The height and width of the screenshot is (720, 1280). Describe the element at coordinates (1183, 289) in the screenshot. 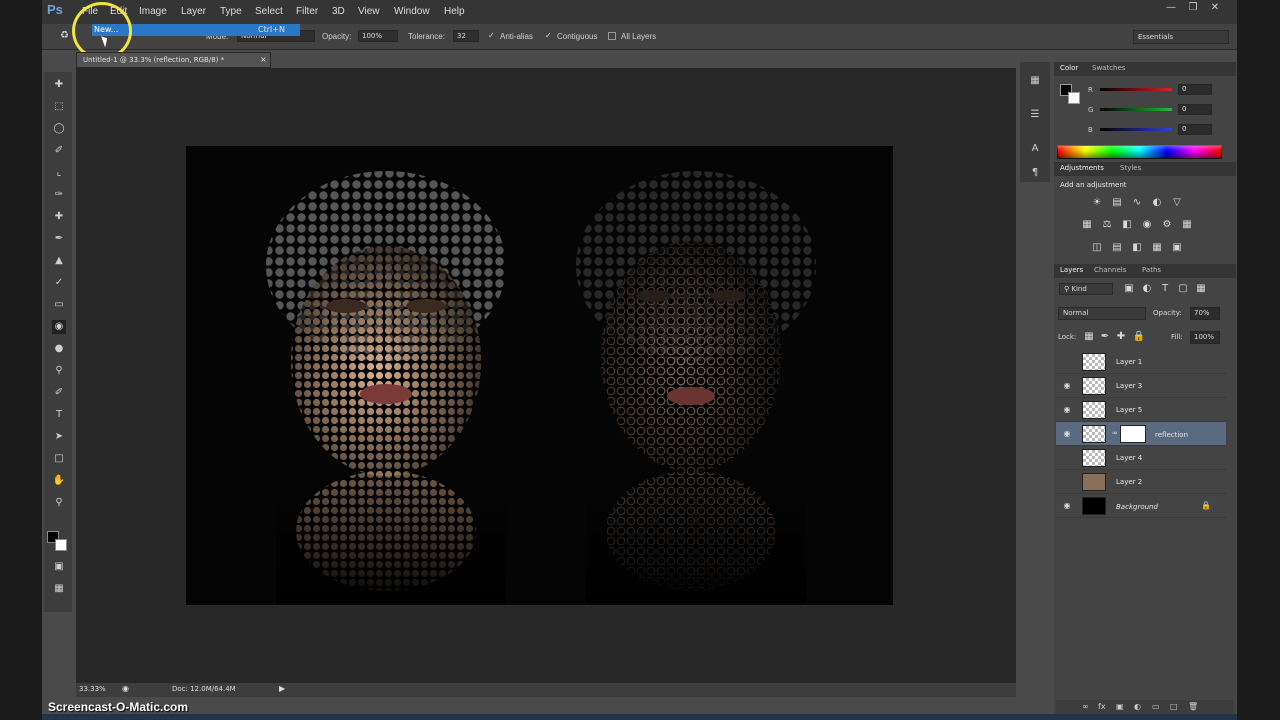

I see `filter-shape-icon: ▢` at that location.